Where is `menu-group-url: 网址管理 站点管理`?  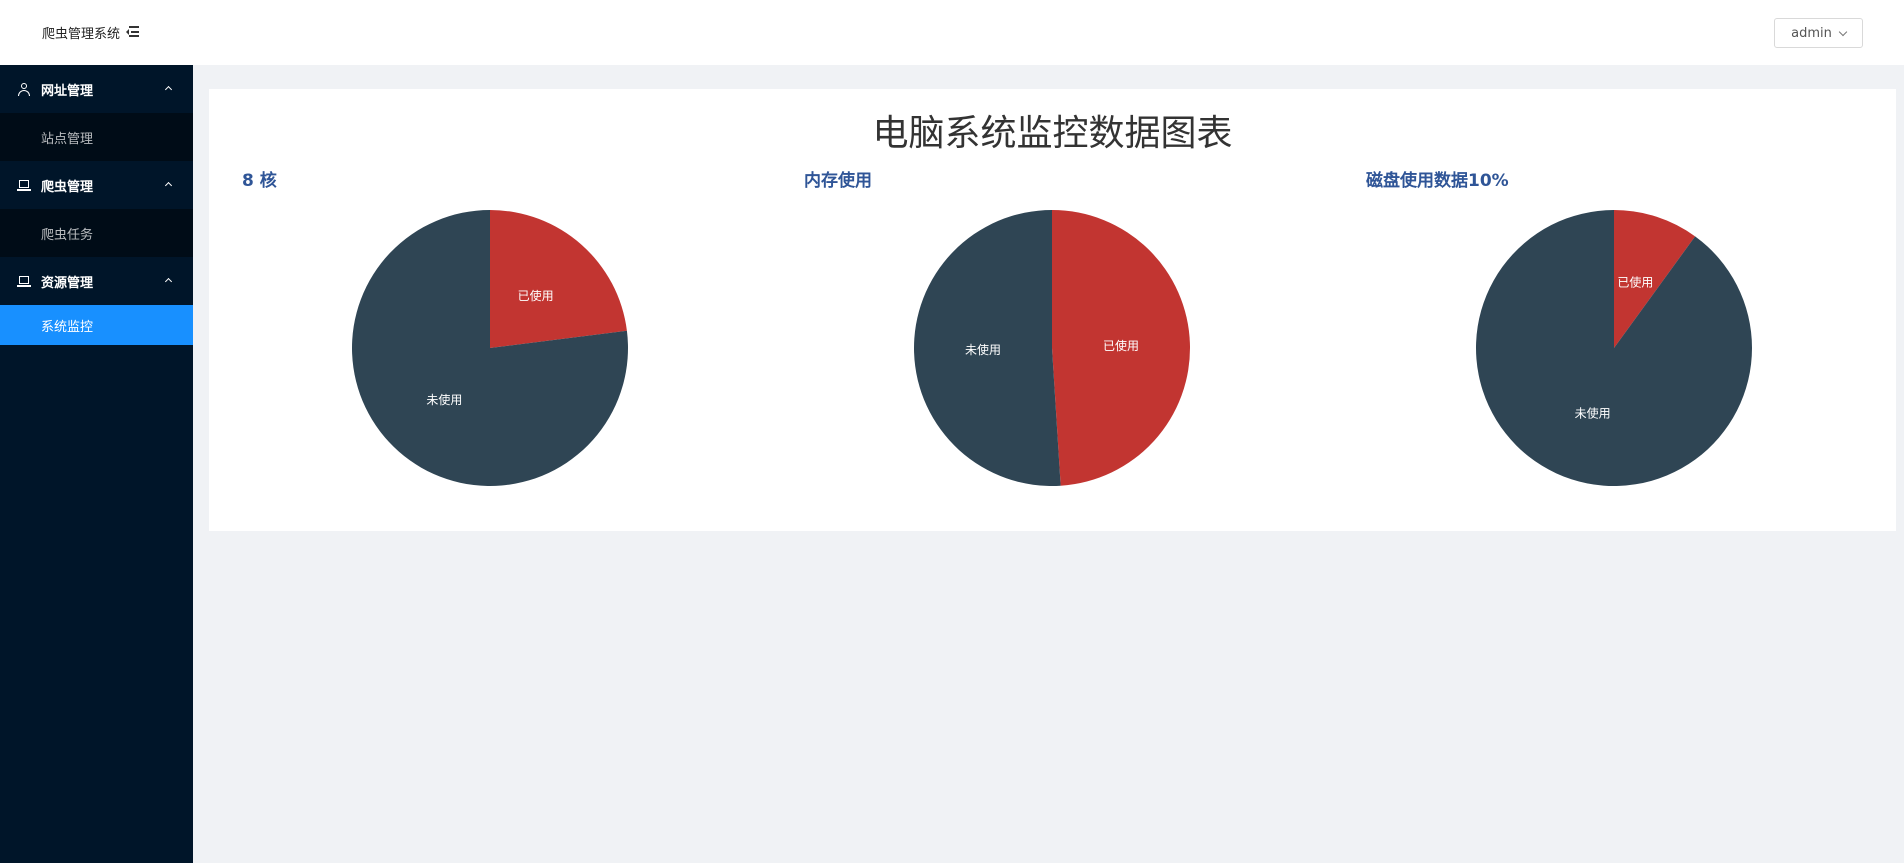 menu-group-url: 网址管理 站点管理 is located at coordinates (96, 113).